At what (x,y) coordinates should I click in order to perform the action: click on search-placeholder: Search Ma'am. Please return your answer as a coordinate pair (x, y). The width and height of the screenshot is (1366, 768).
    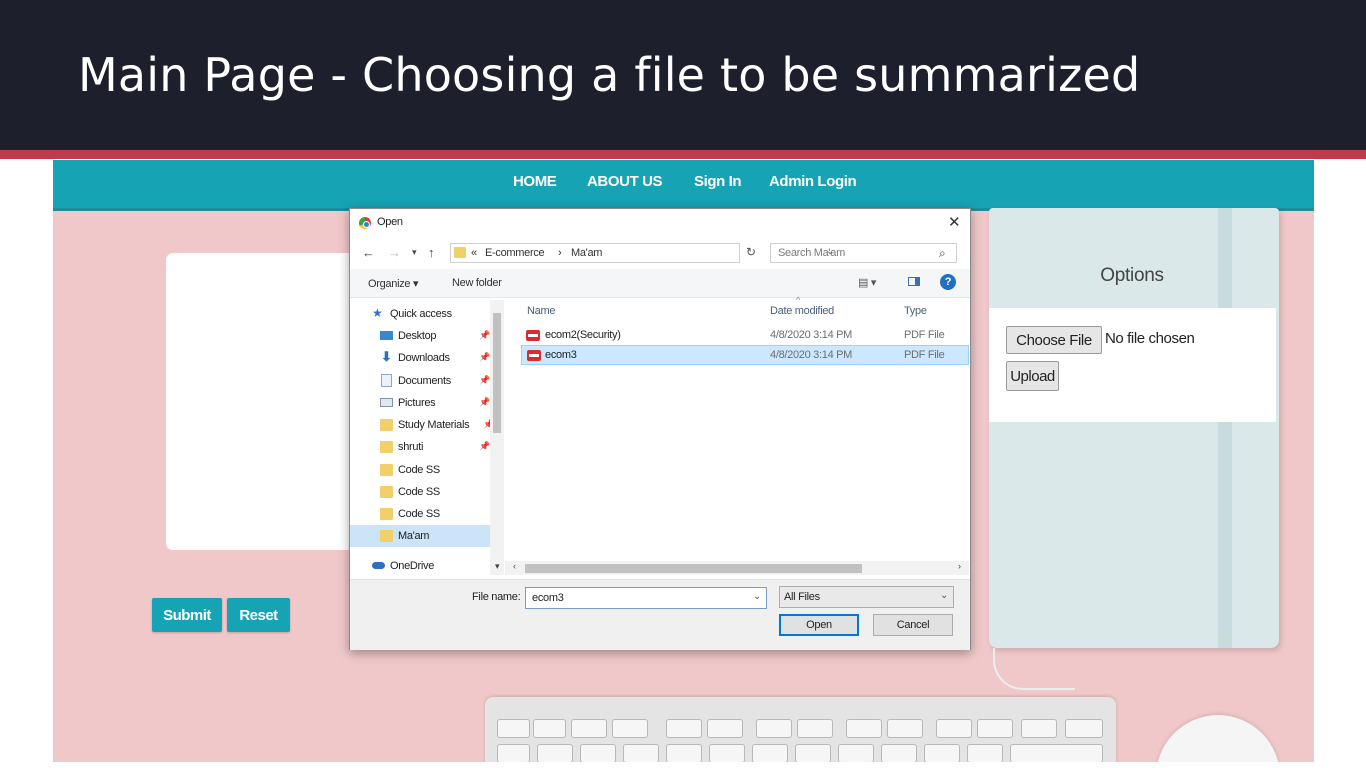
    Looking at the image, I should click on (811, 253).